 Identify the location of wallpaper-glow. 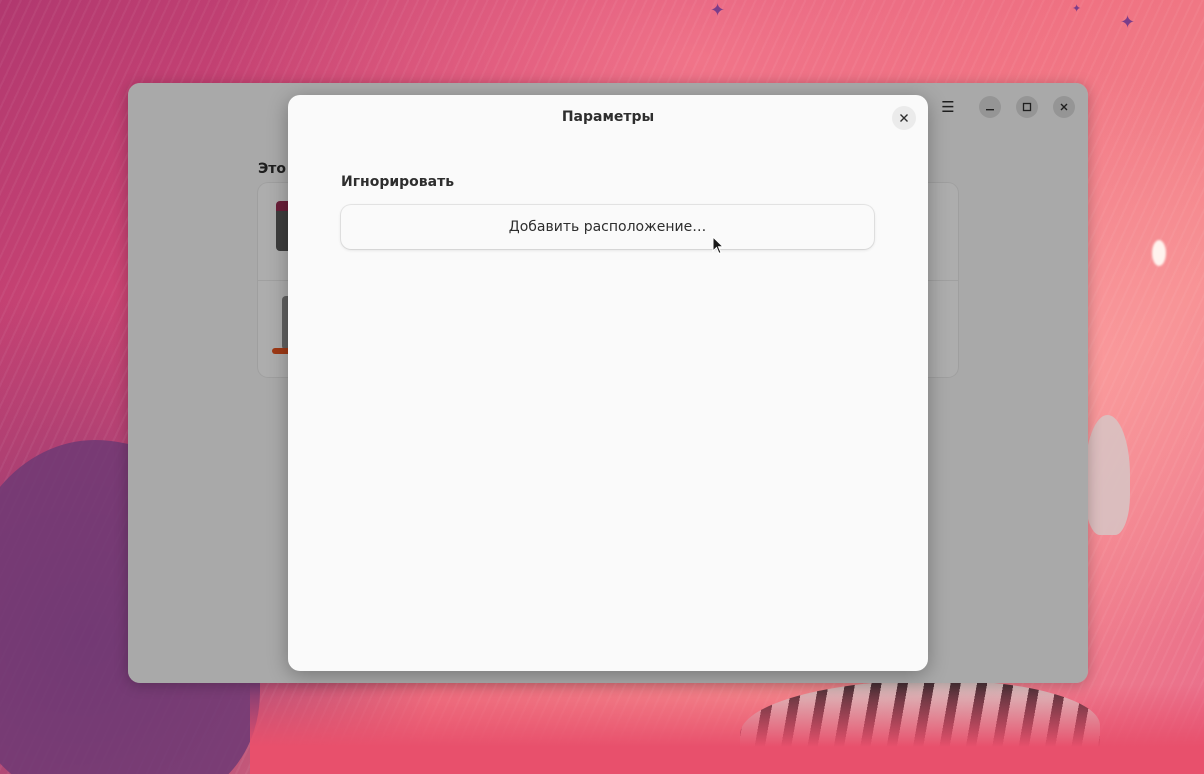
(1159, 253).